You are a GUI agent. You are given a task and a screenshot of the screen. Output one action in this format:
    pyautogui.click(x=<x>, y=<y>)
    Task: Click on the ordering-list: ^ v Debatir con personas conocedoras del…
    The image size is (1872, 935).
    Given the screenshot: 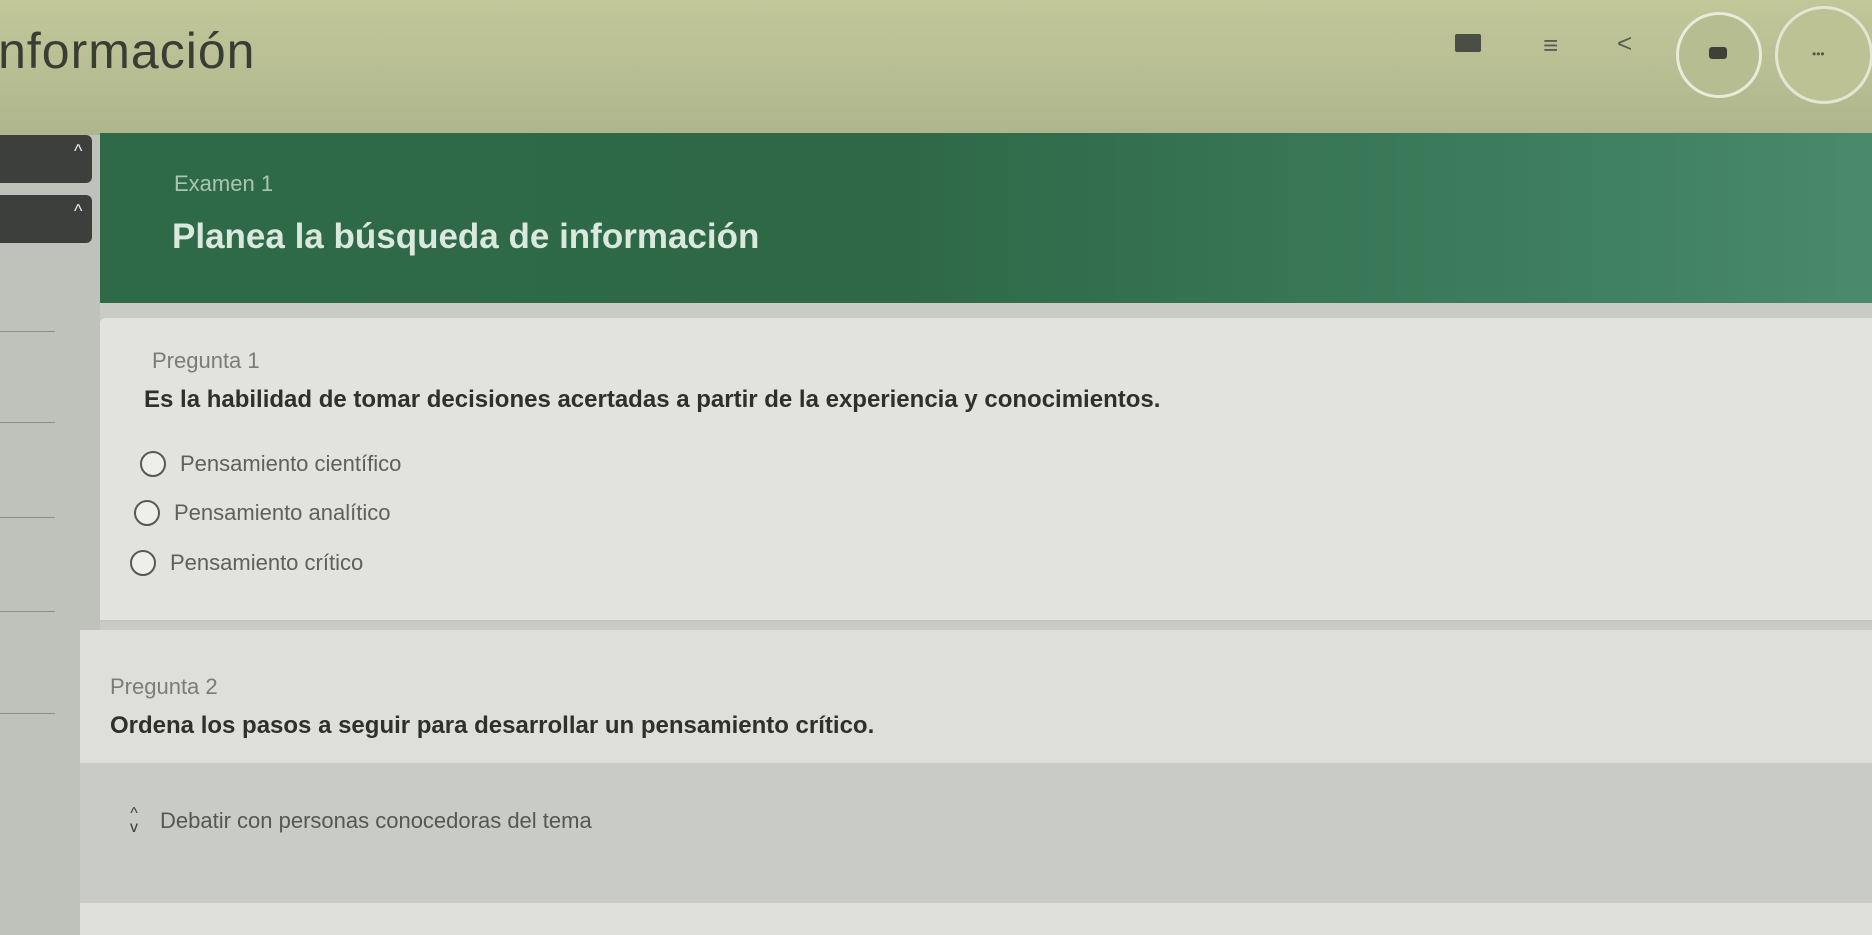 What is the action you would take?
    pyautogui.click(x=976, y=833)
    